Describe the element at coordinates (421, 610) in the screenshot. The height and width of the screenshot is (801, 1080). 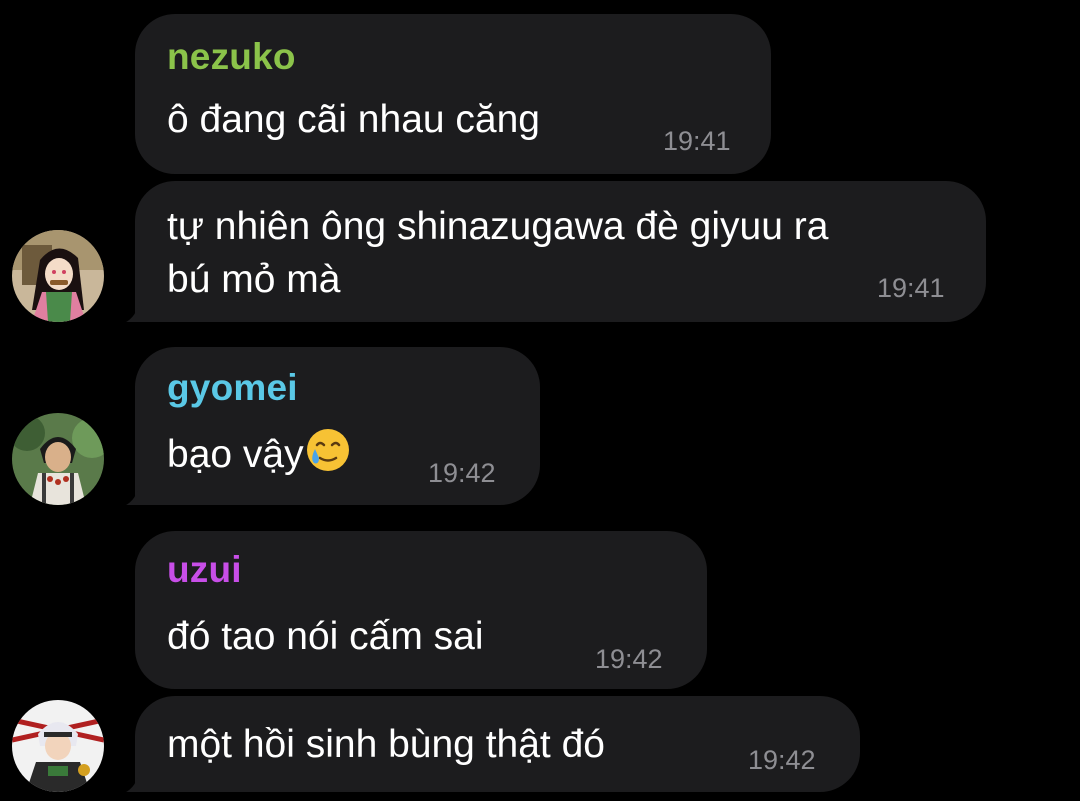
I see `message-bubble: uzui đó tao nói cấm sai 19:42` at that location.